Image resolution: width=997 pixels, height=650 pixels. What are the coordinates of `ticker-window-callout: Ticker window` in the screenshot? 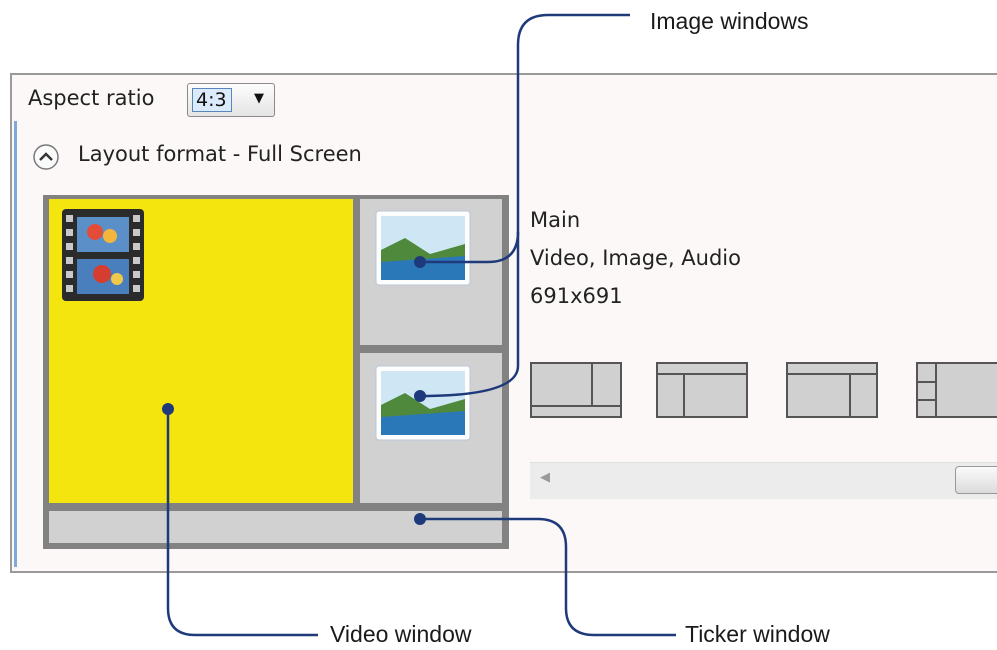 It's located at (757, 634).